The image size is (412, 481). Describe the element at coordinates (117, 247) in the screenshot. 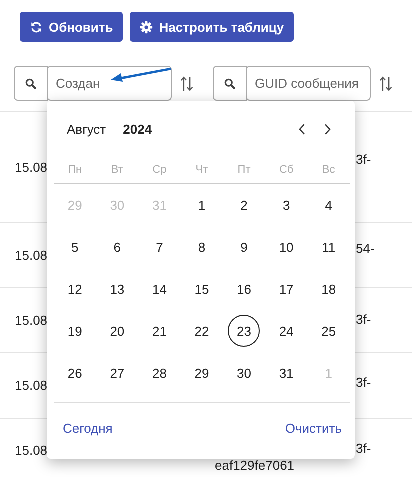

I see `day-button: 6` at that location.